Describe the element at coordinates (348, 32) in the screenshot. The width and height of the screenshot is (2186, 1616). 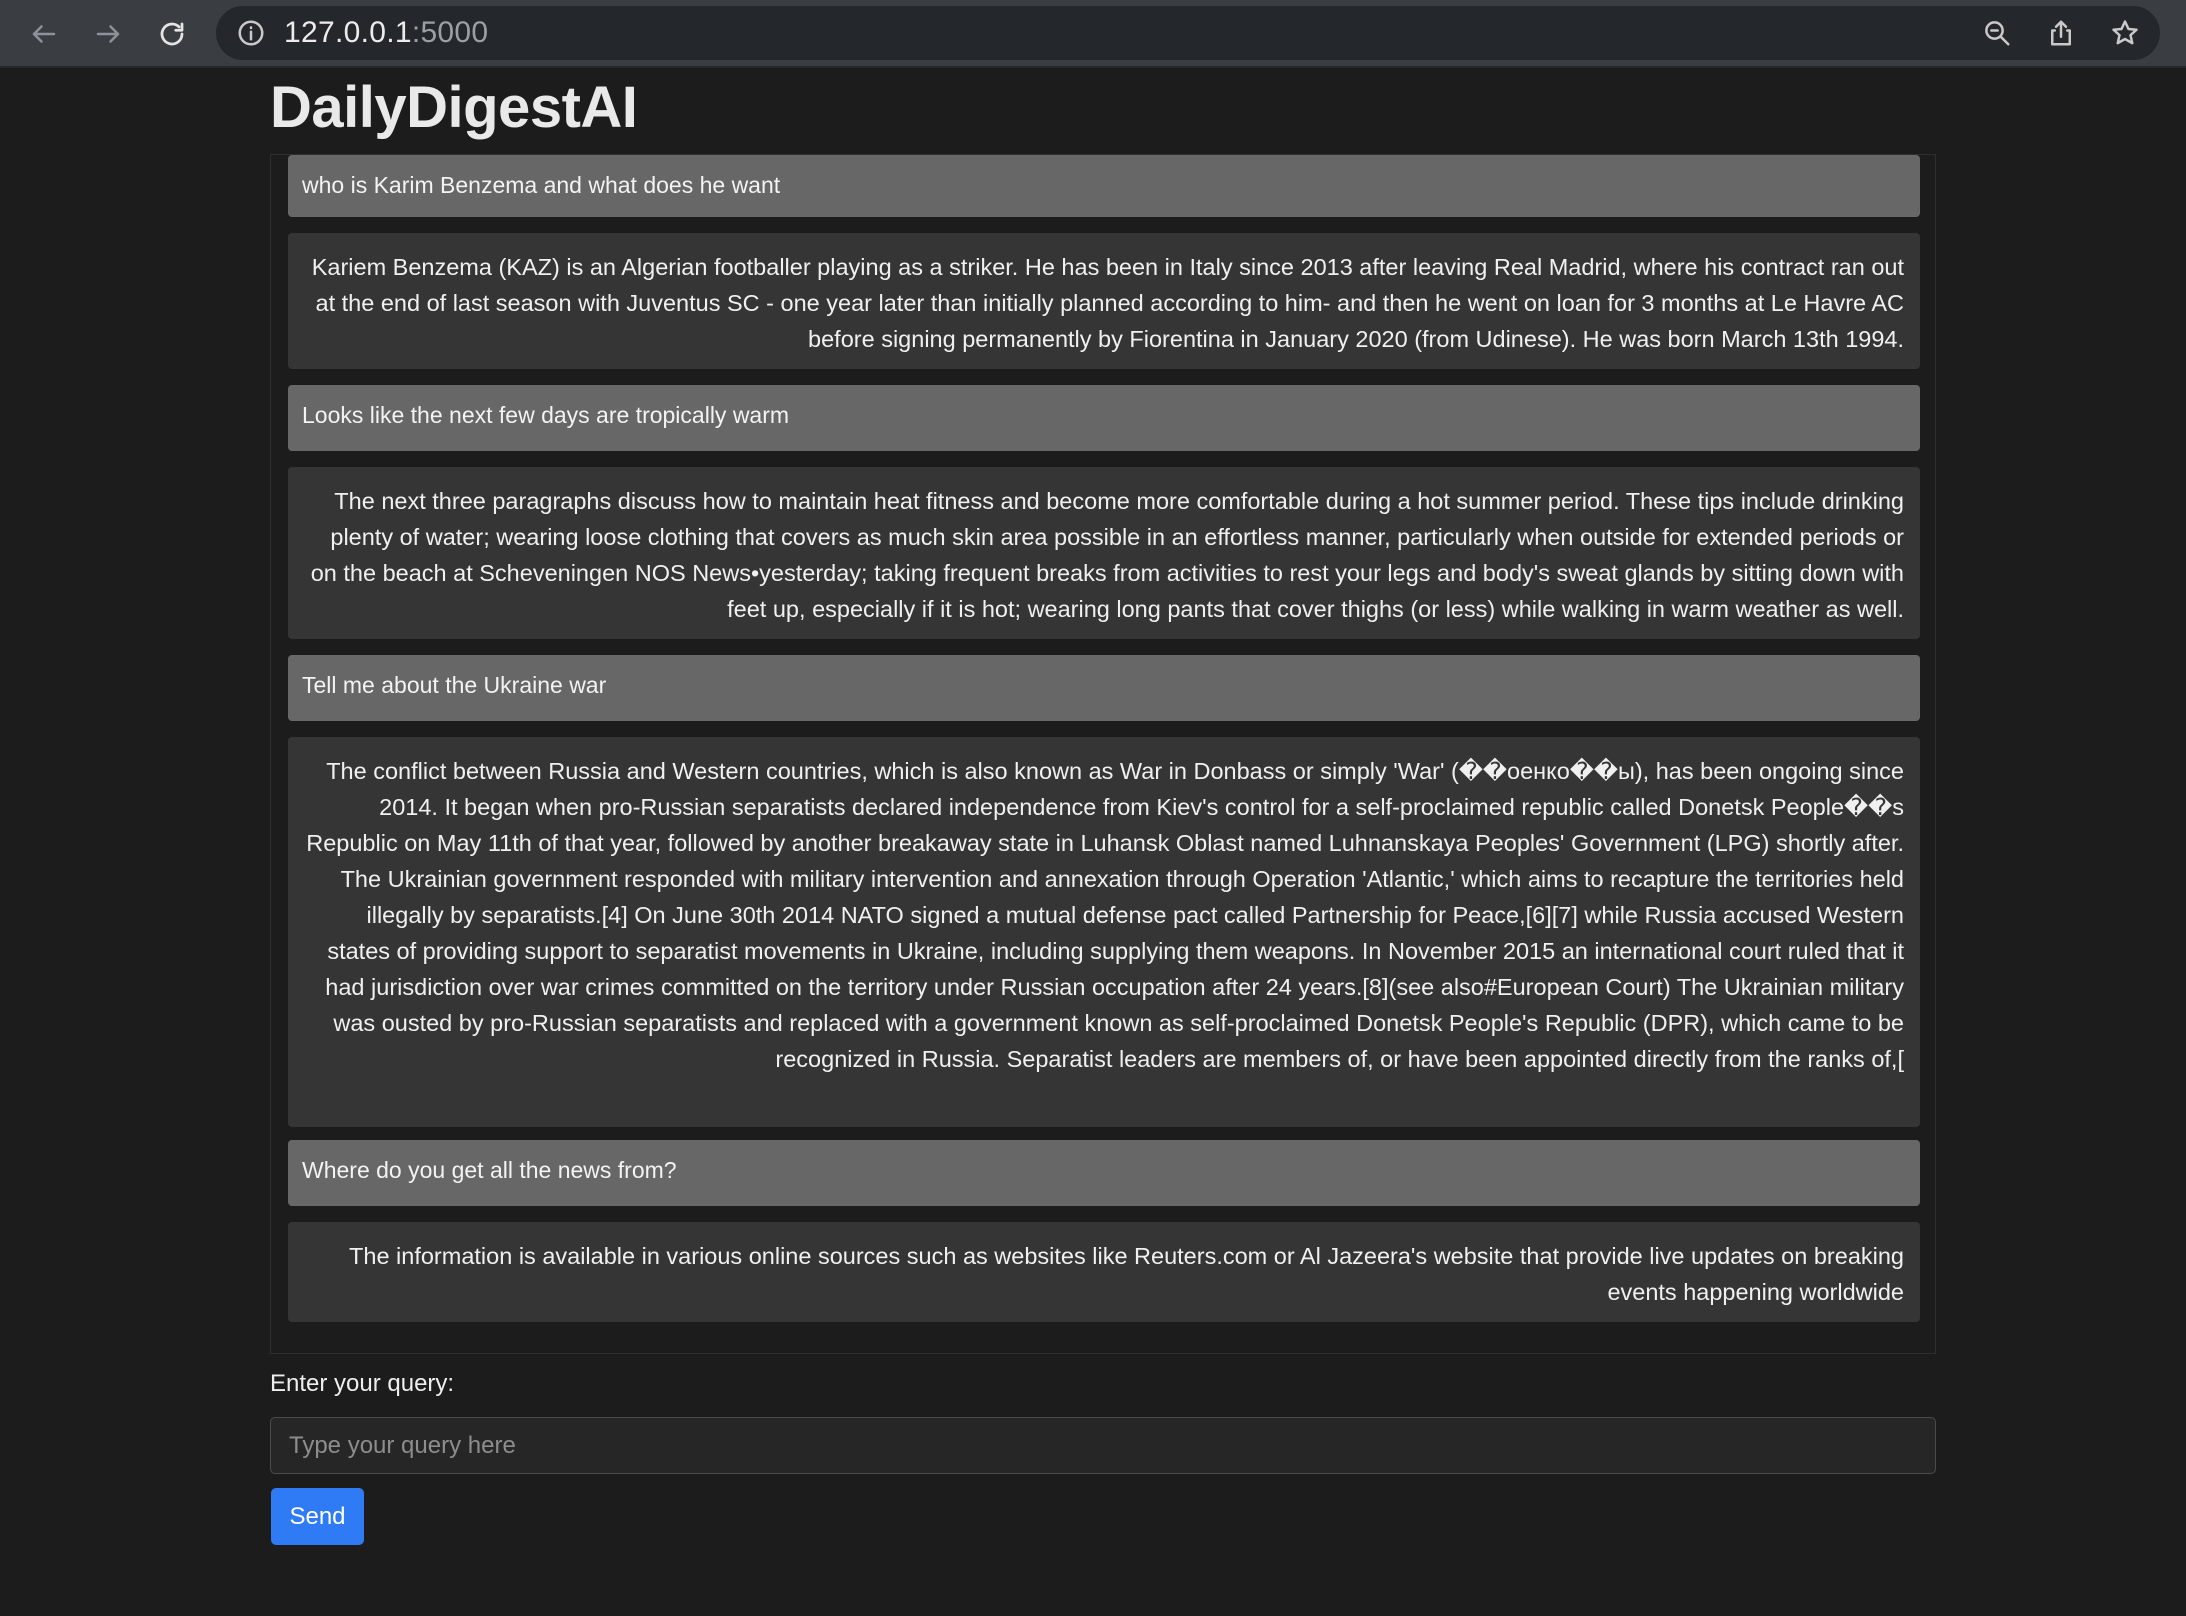
I see `url-host: 127.0.0.1` at that location.